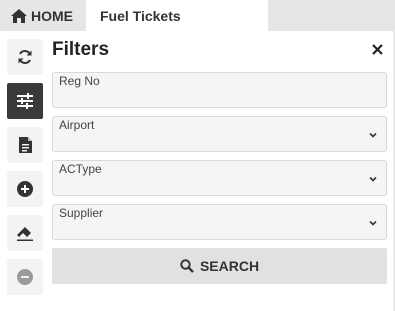  Describe the element at coordinates (187, 266) in the screenshot. I see `search-icon` at that location.